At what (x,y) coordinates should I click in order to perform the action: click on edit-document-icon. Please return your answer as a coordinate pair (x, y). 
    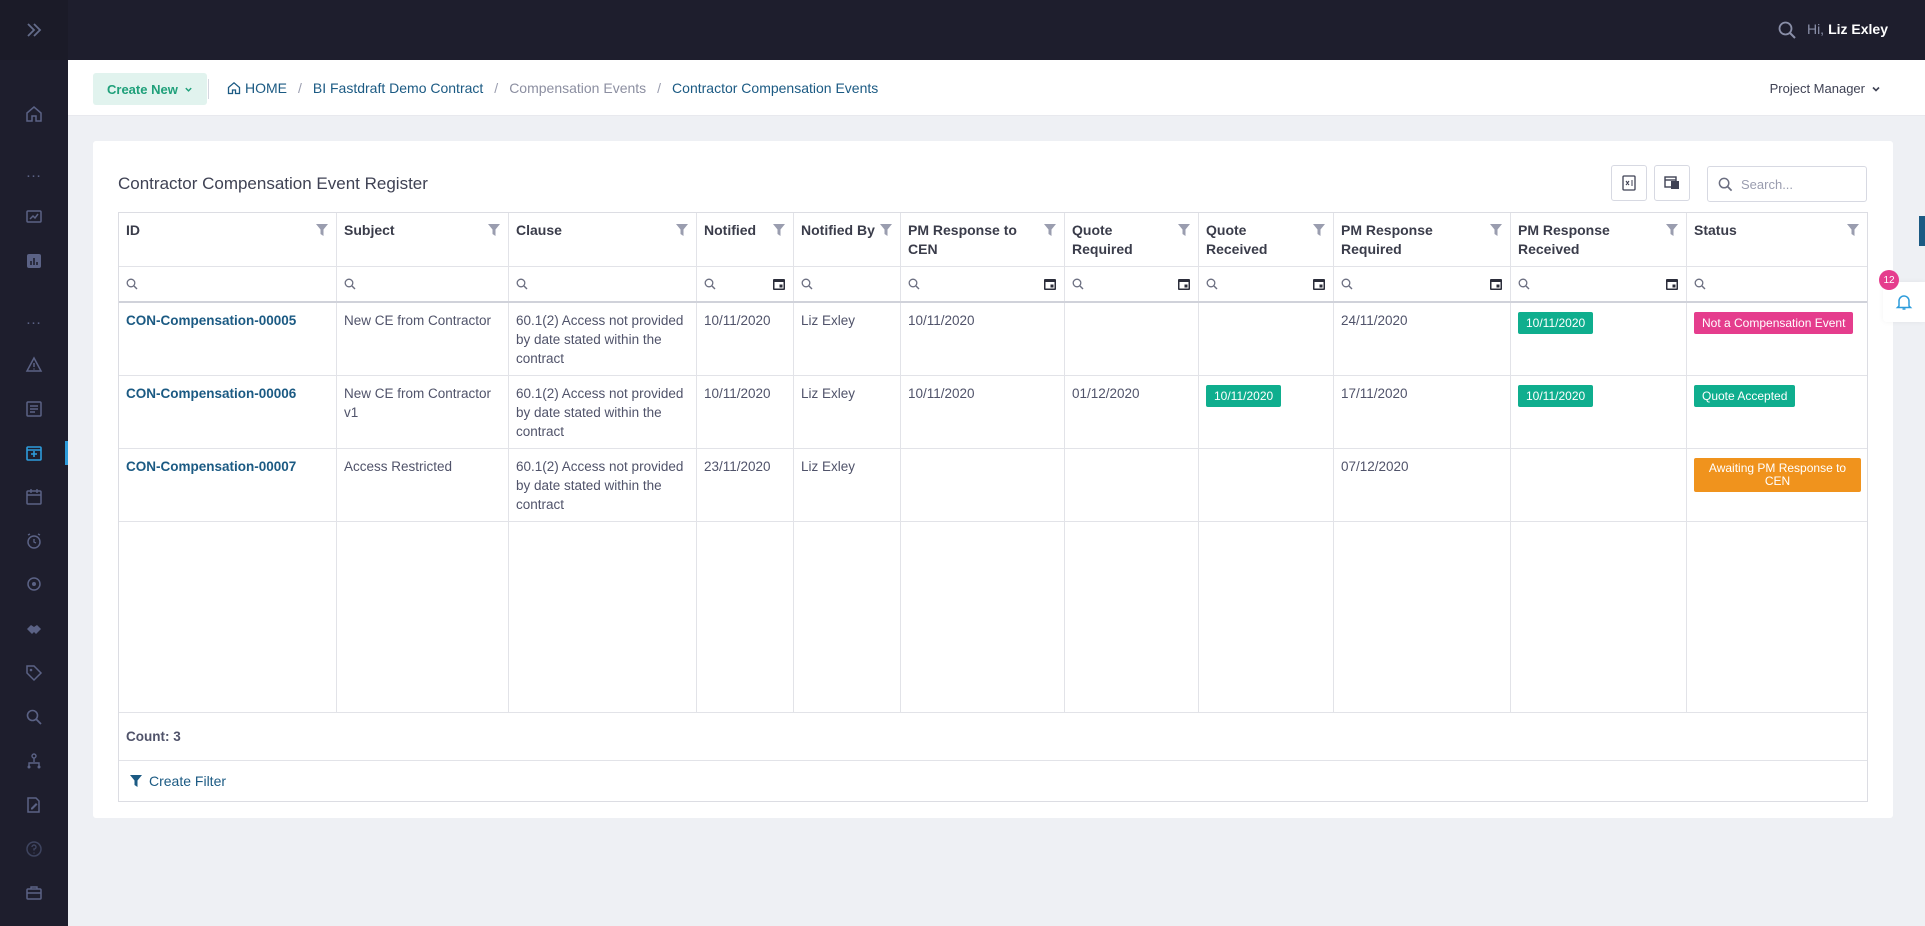
    Looking at the image, I should click on (33, 805).